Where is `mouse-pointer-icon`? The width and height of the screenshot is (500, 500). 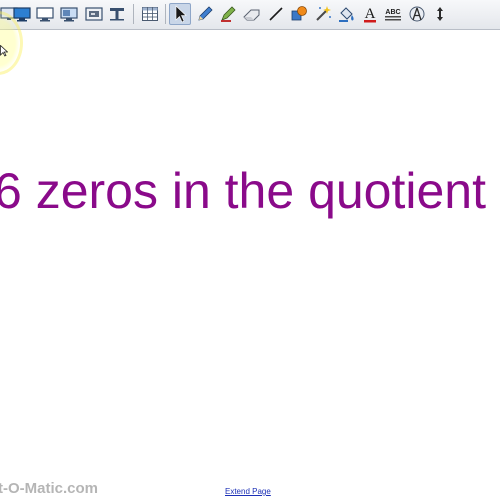
mouse-pointer-icon is located at coordinates (4, 53).